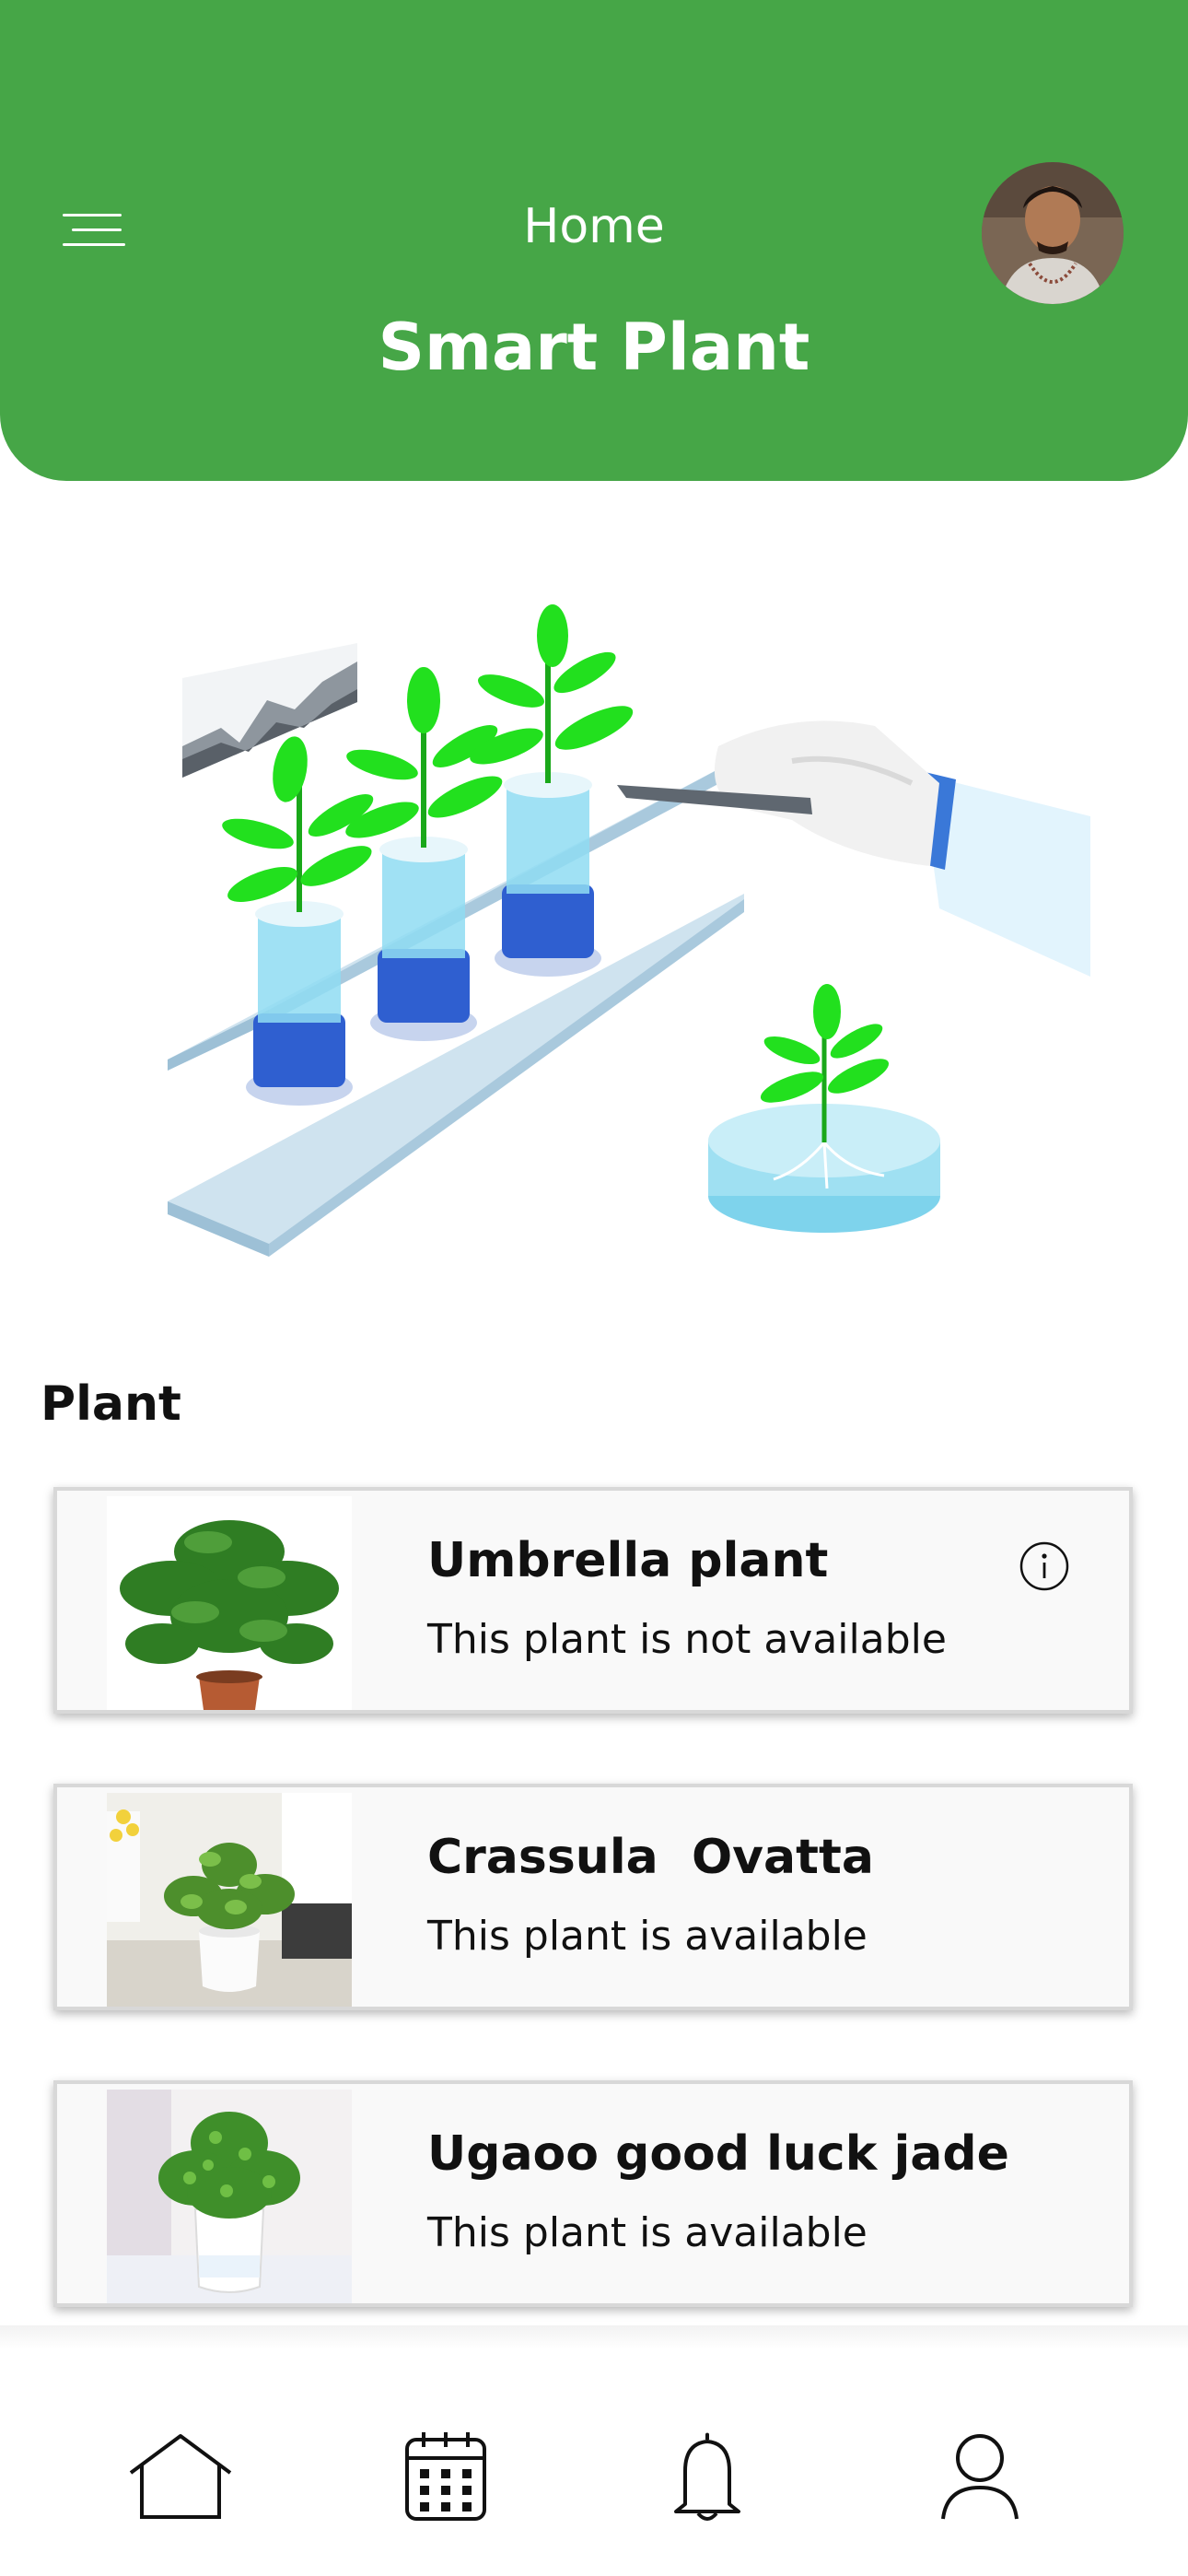 The image size is (1188, 2576). What do you see at coordinates (687, 1639) in the screenshot?
I see `plant-availability-status: This plant is not available` at bounding box center [687, 1639].